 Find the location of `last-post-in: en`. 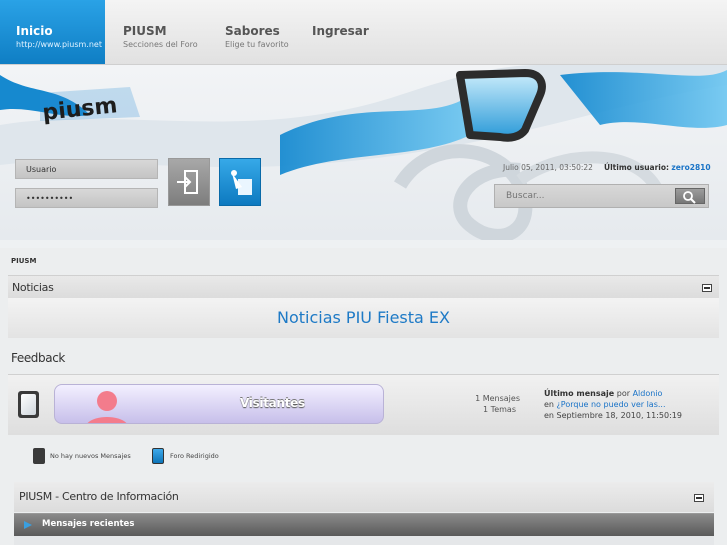

last-post-in: en is located at coordinates (549, 404).